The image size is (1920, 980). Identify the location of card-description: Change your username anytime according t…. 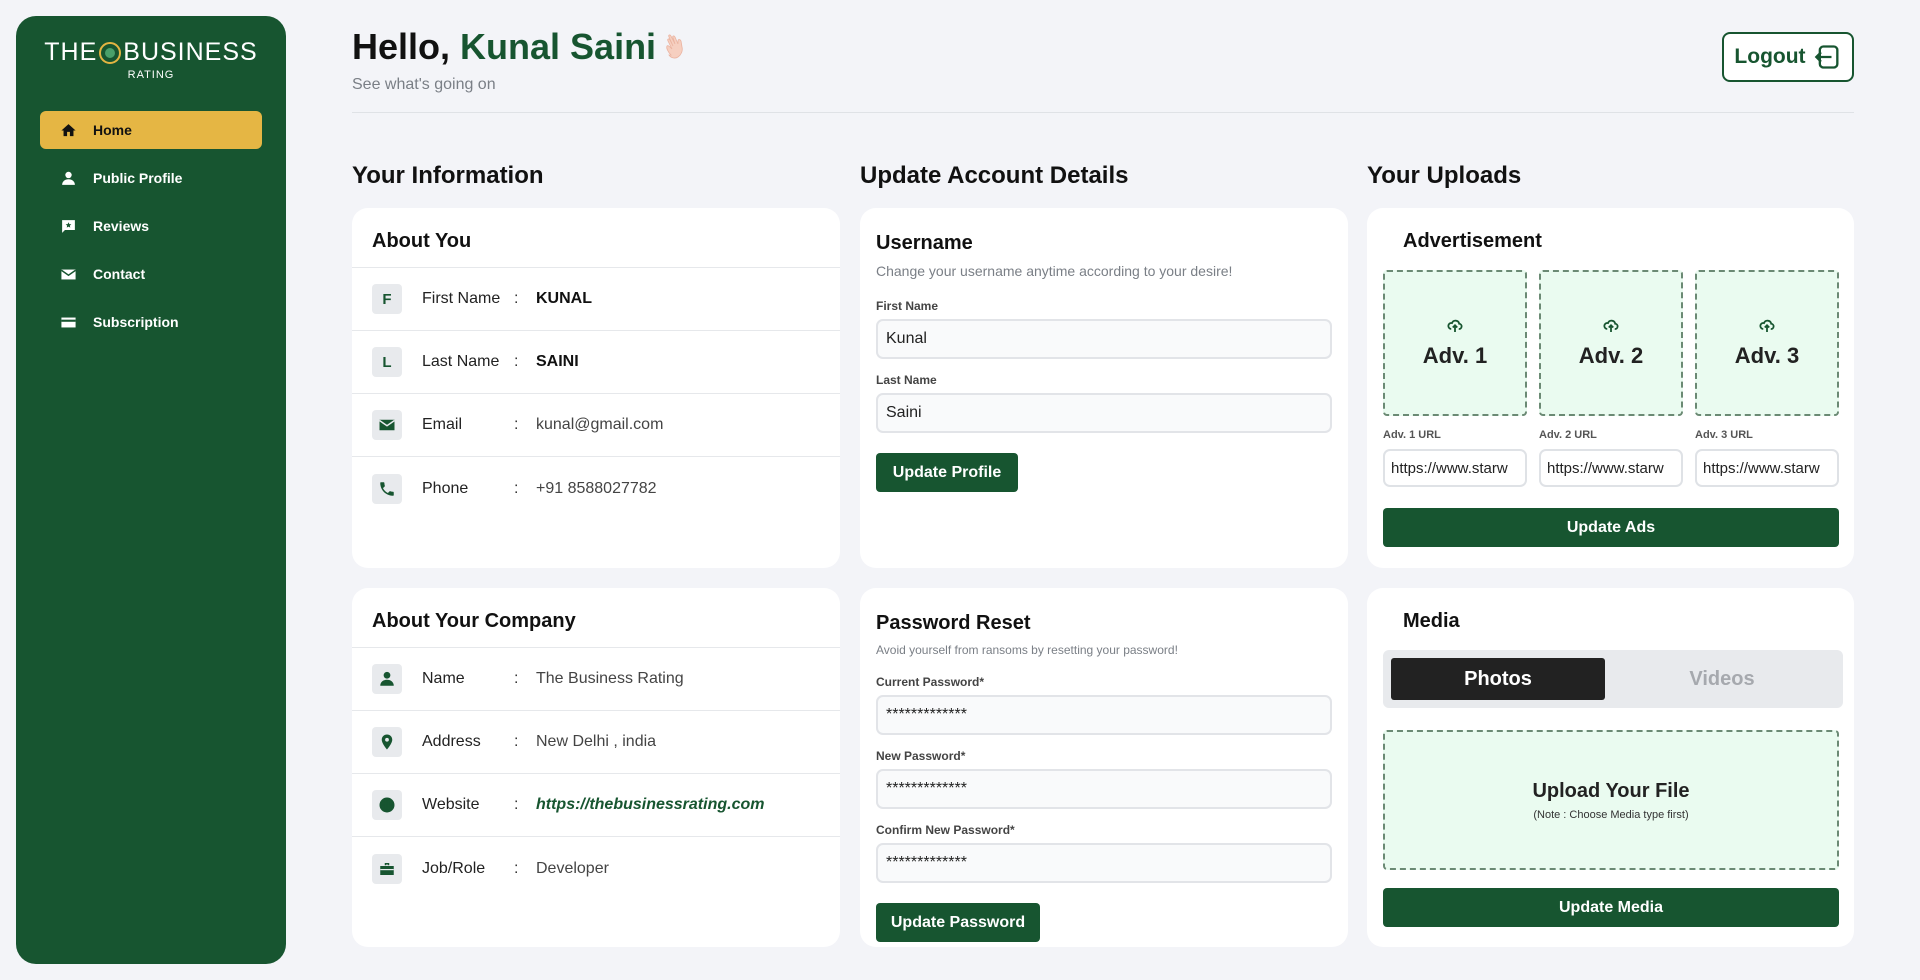
(1054, 271).